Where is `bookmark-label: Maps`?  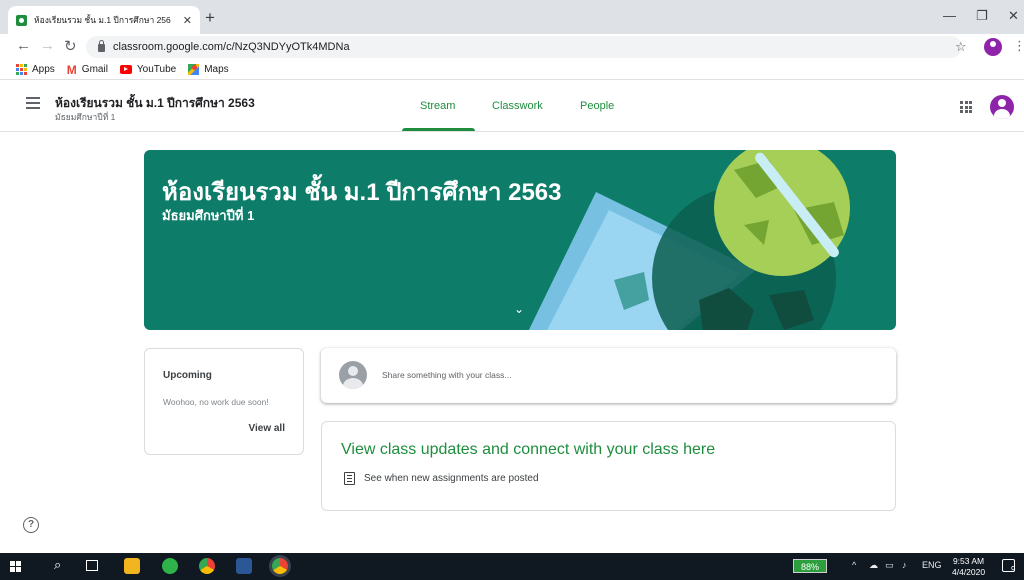 bookmark-label: Maps is located at coordinates (216, 69).